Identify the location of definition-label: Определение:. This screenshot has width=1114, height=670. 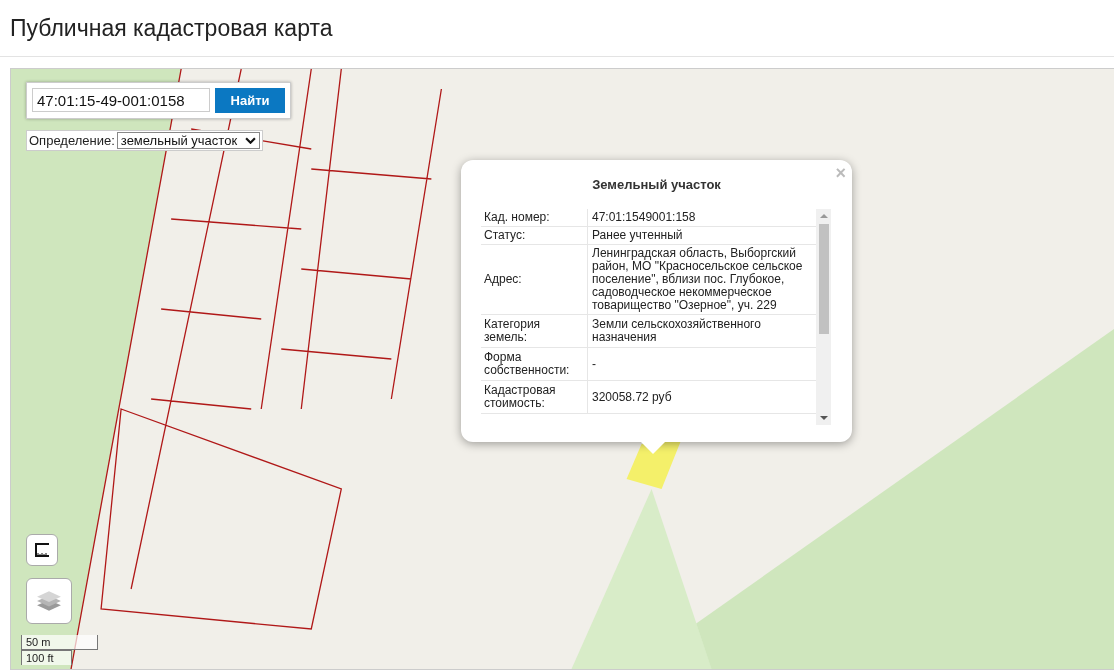
(72, 140).